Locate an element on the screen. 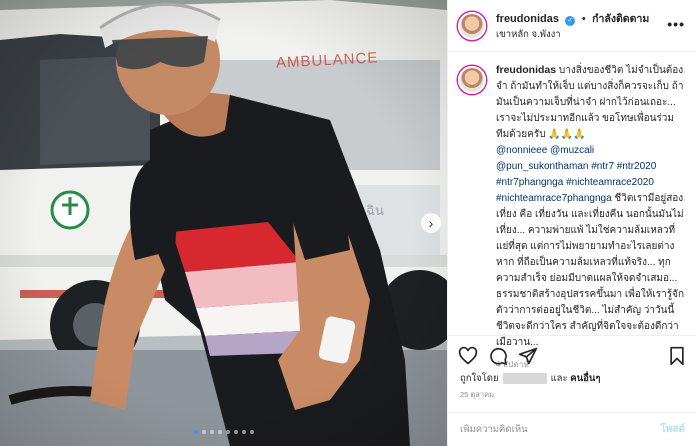 This screenshot has width=696, height=446. heart-icon is located at coordinates (468, 356).